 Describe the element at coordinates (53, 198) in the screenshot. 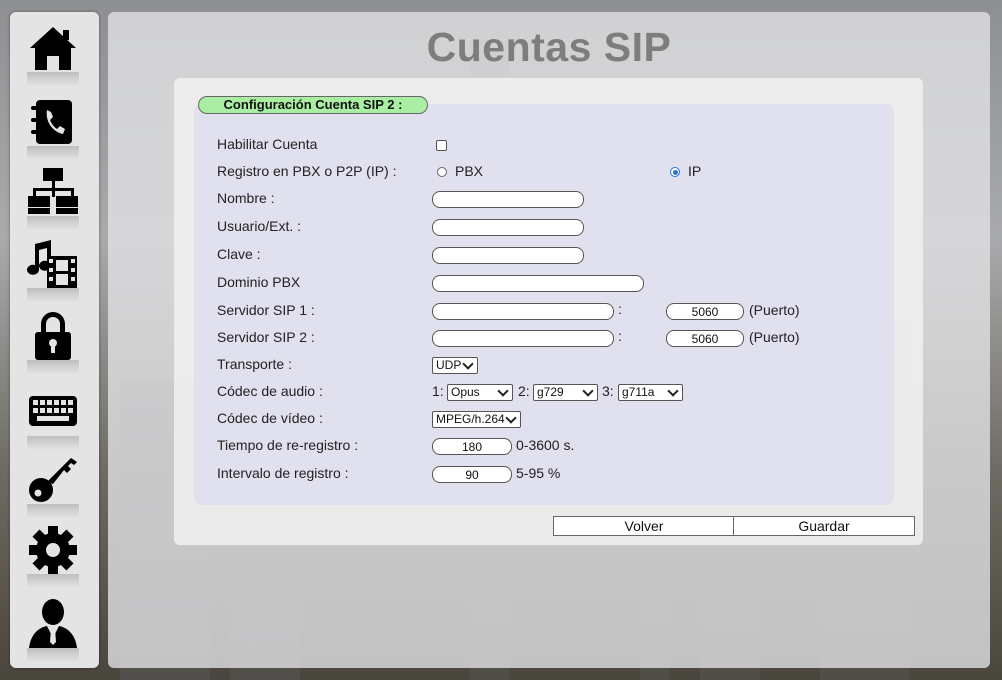

I see `network-icon` at that location.